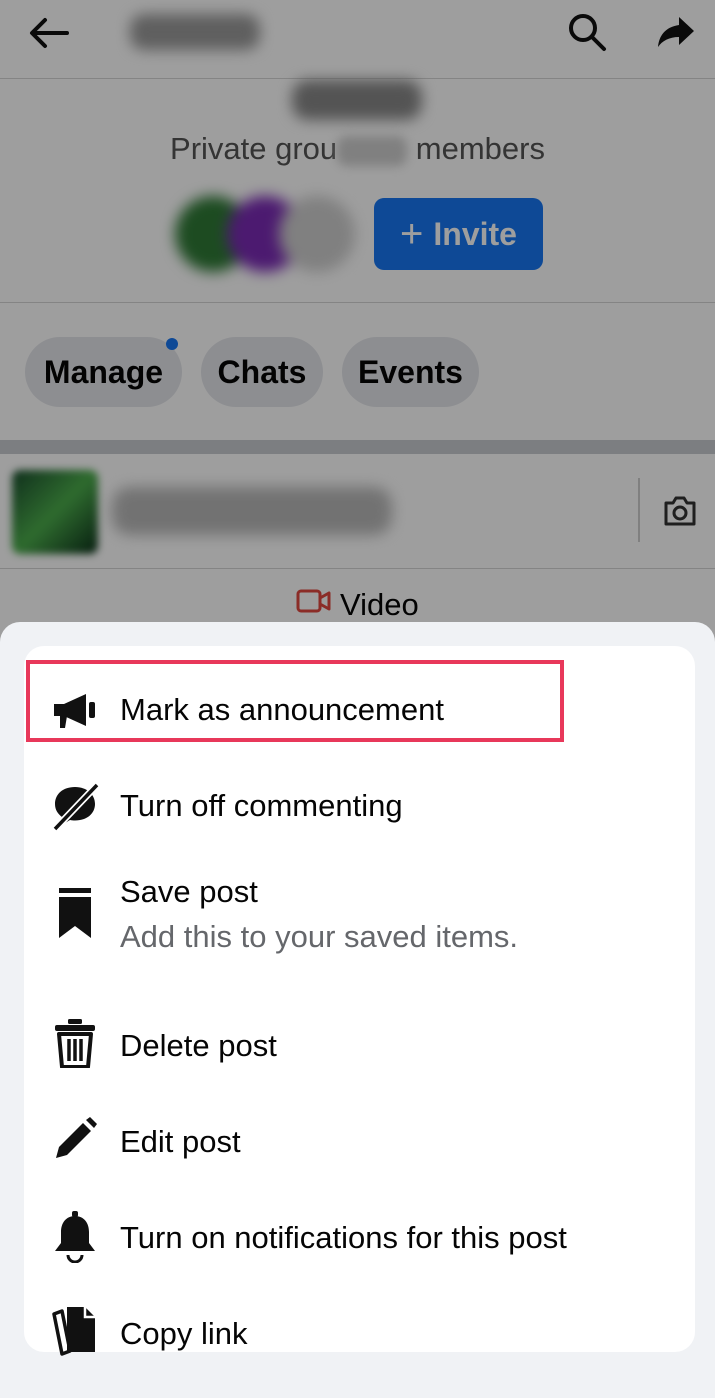  What do you see at coordinates (359, 827) in the screenshot?
I see `menu-item-turn-off-commenting: Turn off commenting` at bounding box center [359, 827].